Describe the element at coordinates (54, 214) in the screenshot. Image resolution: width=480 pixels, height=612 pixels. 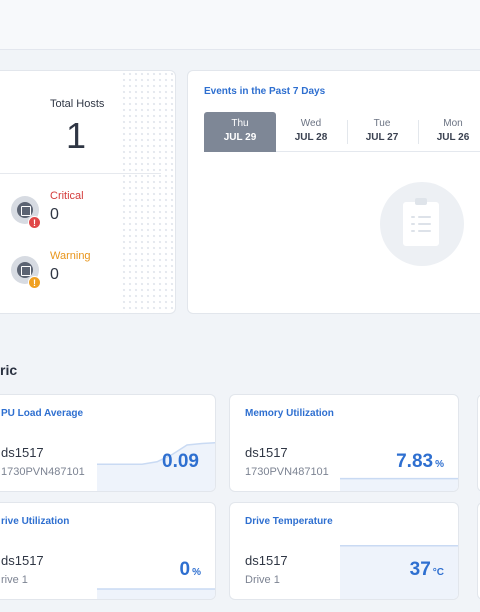
I see `critical-count: 0` at that location.